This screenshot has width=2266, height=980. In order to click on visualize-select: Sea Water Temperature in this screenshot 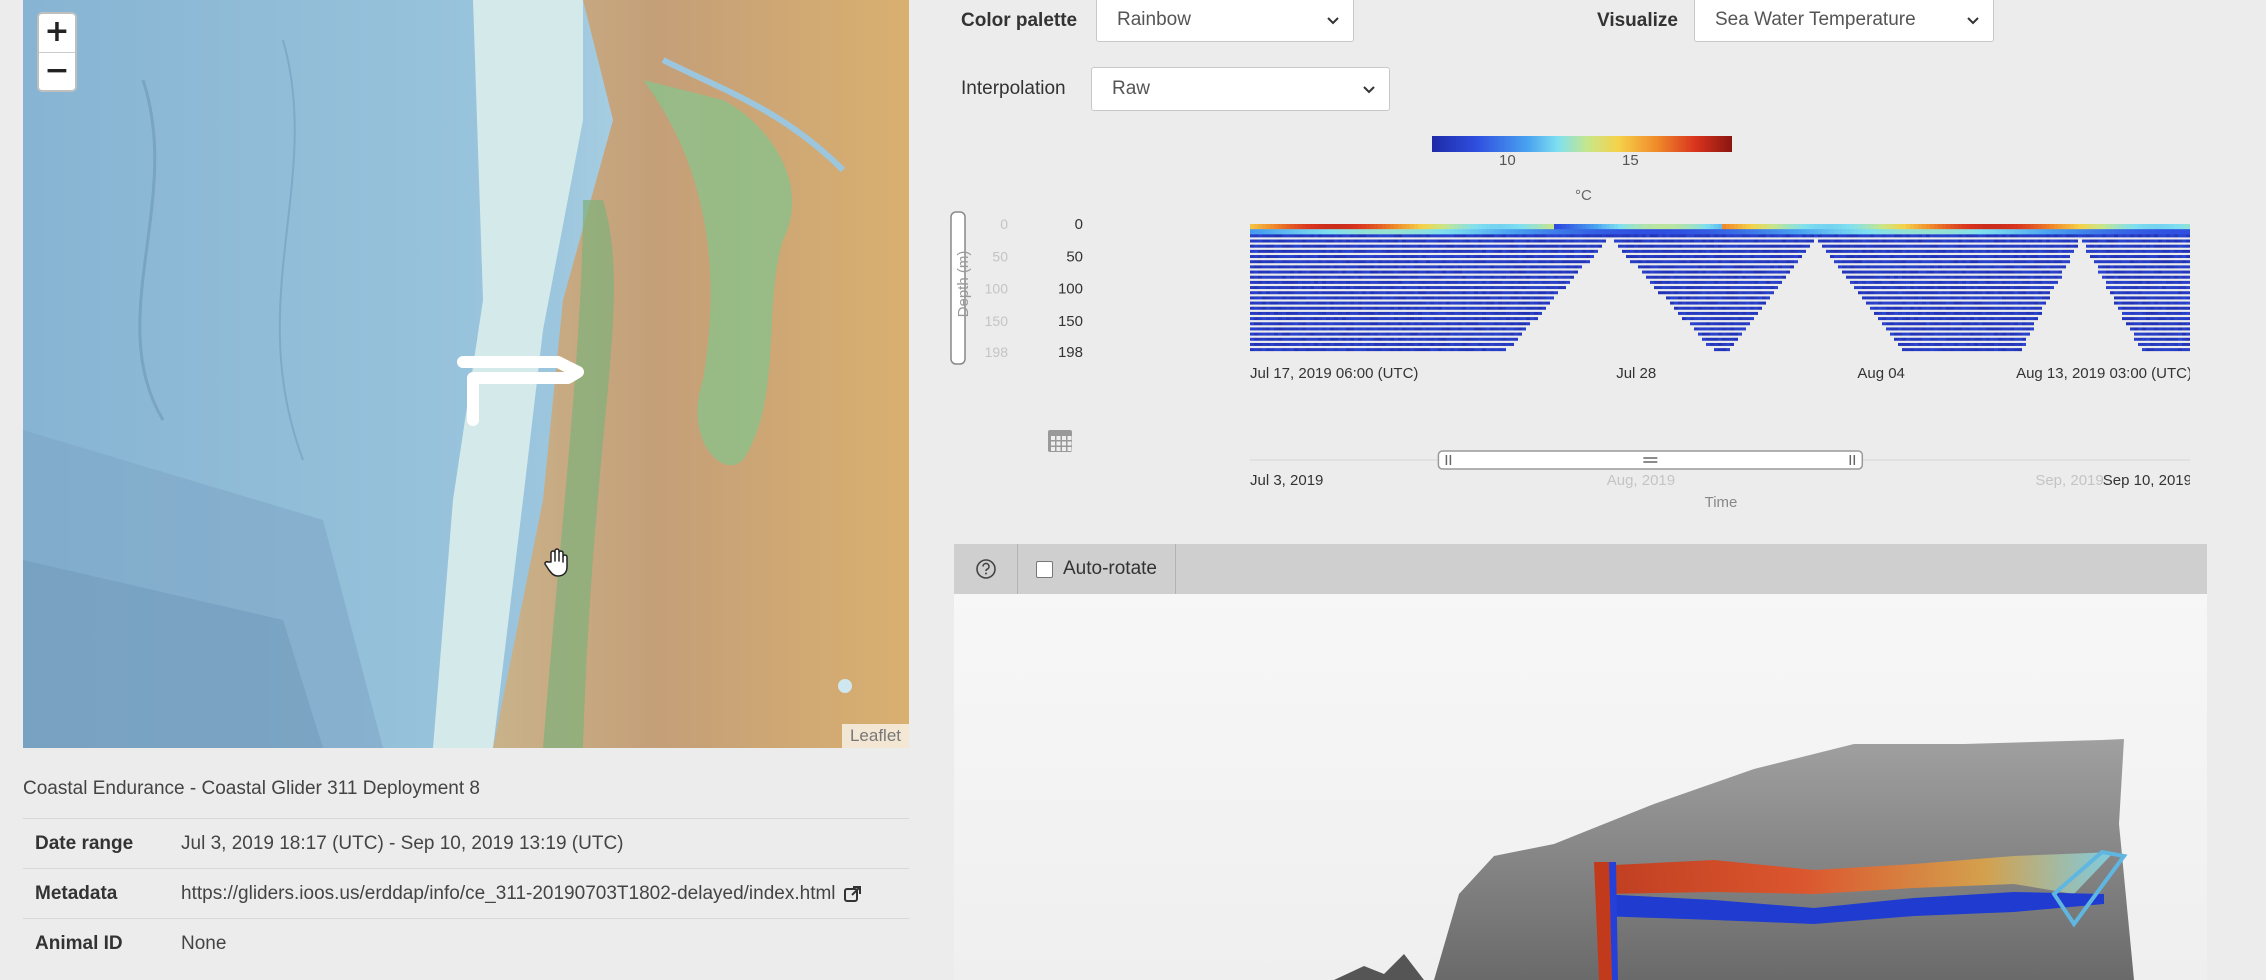, I will do `click(1844, 21)`.